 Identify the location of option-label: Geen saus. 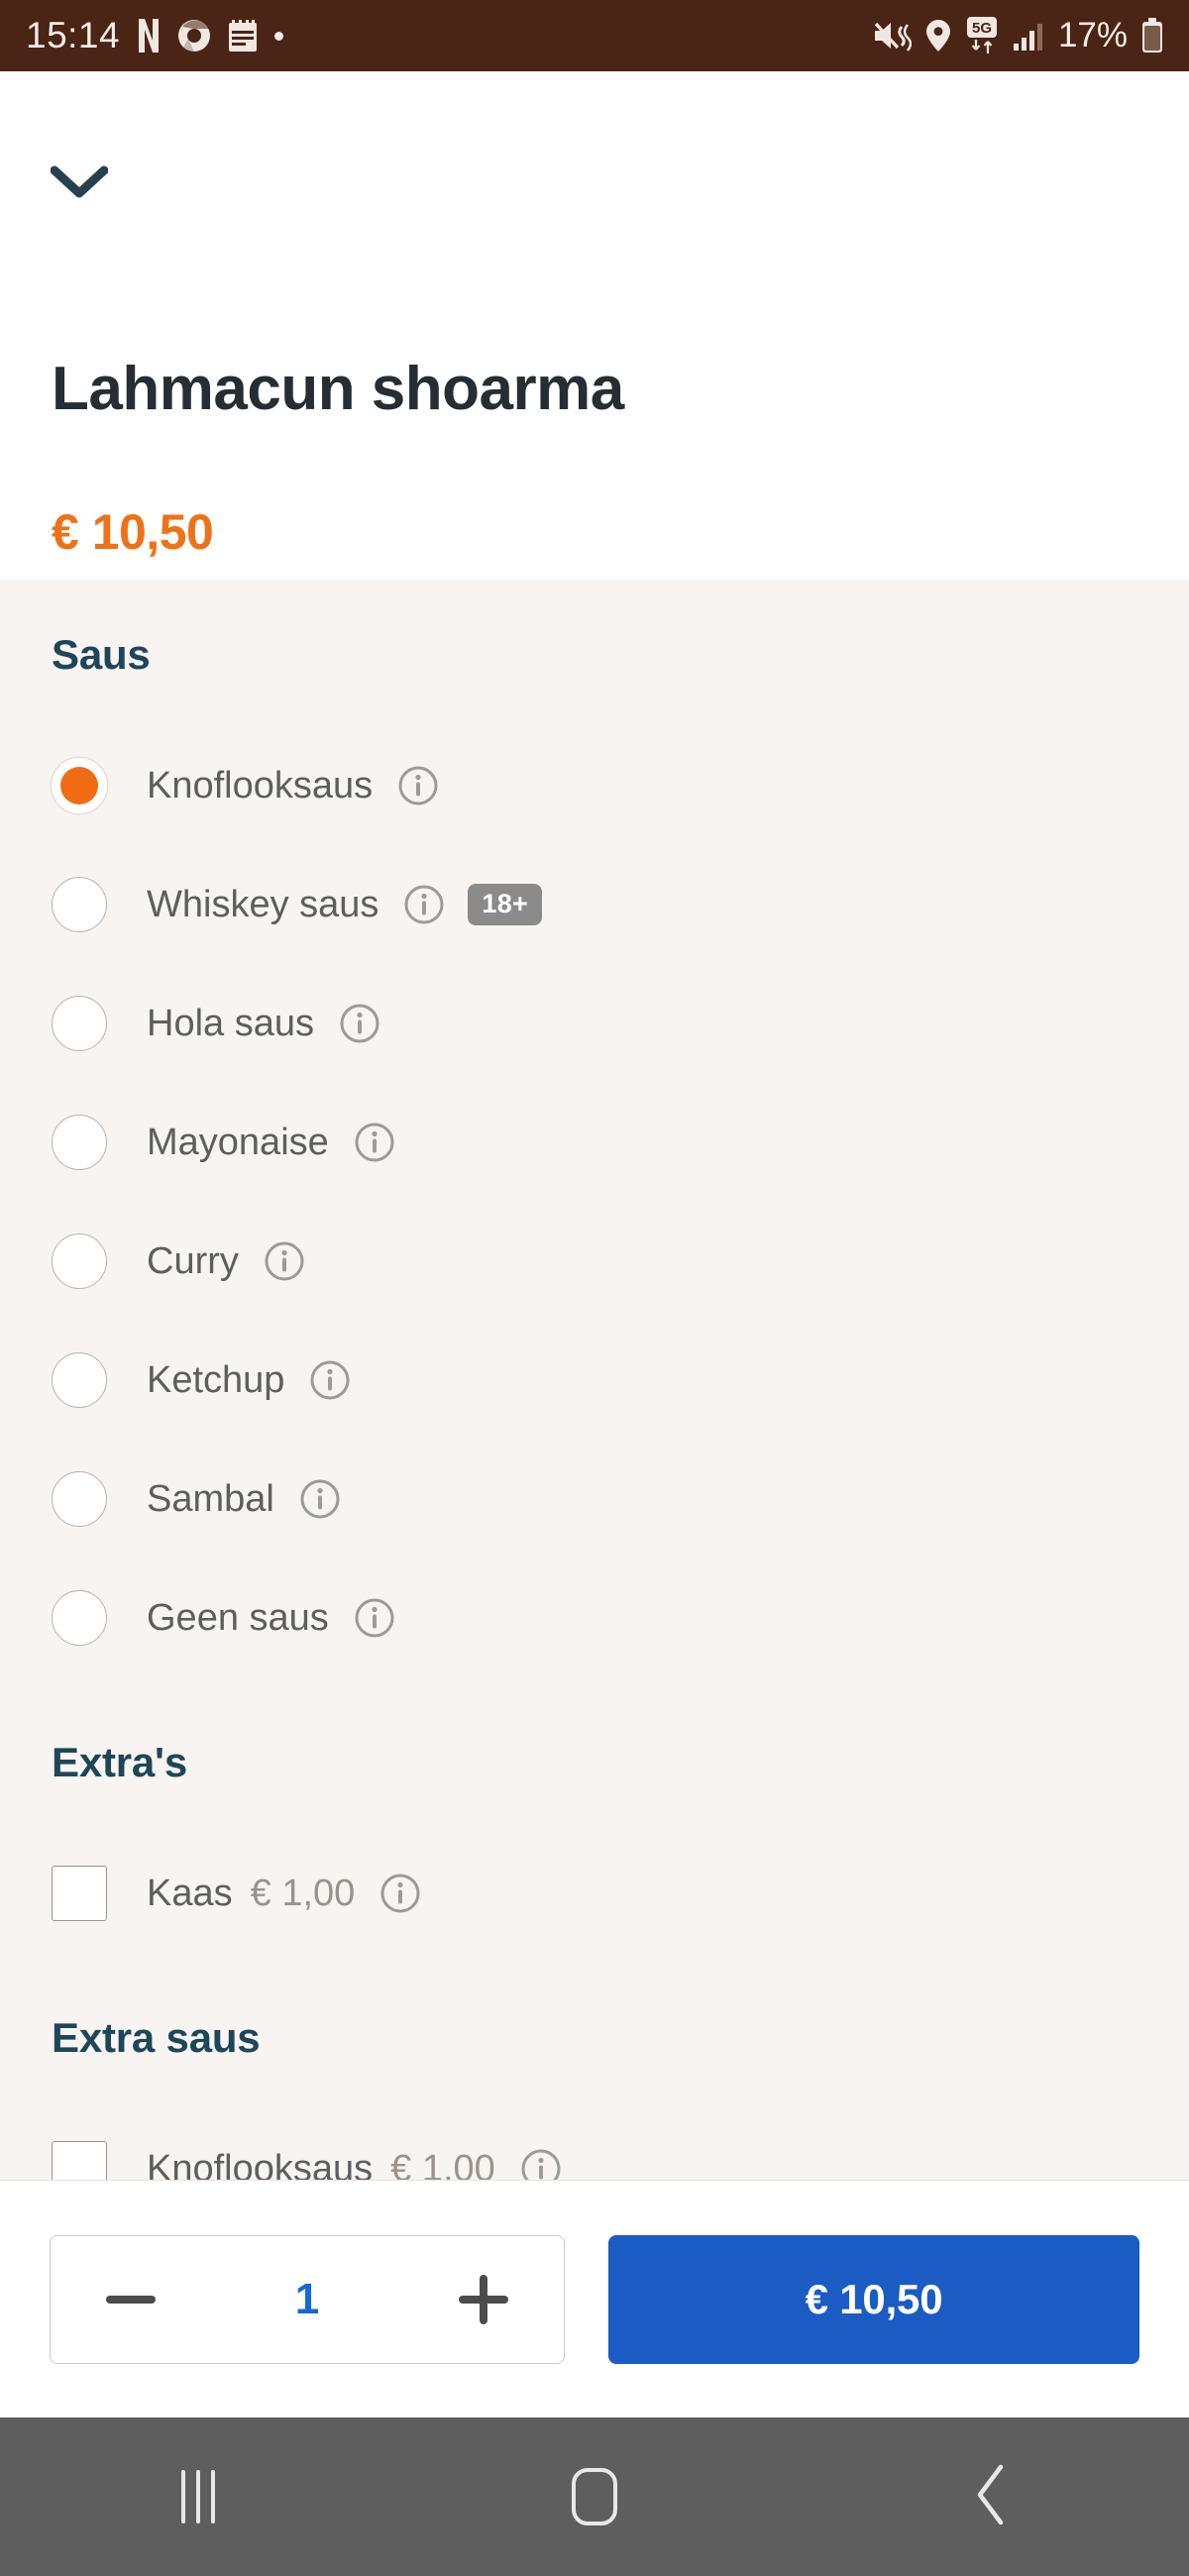
(238, 1617).